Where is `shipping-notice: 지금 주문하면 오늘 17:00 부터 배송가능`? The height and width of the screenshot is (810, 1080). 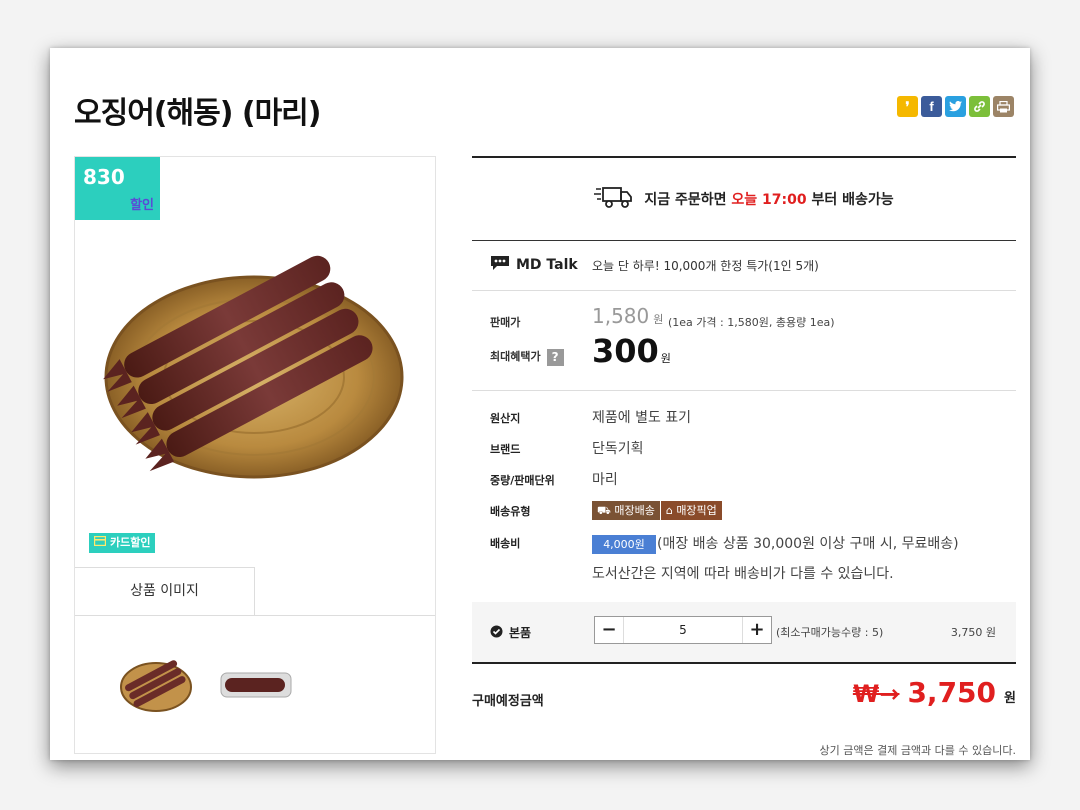 shipping-notice: 지금 주문하면 오늘 17:00 부터 배송가능 is located at coordinates (744, 198).